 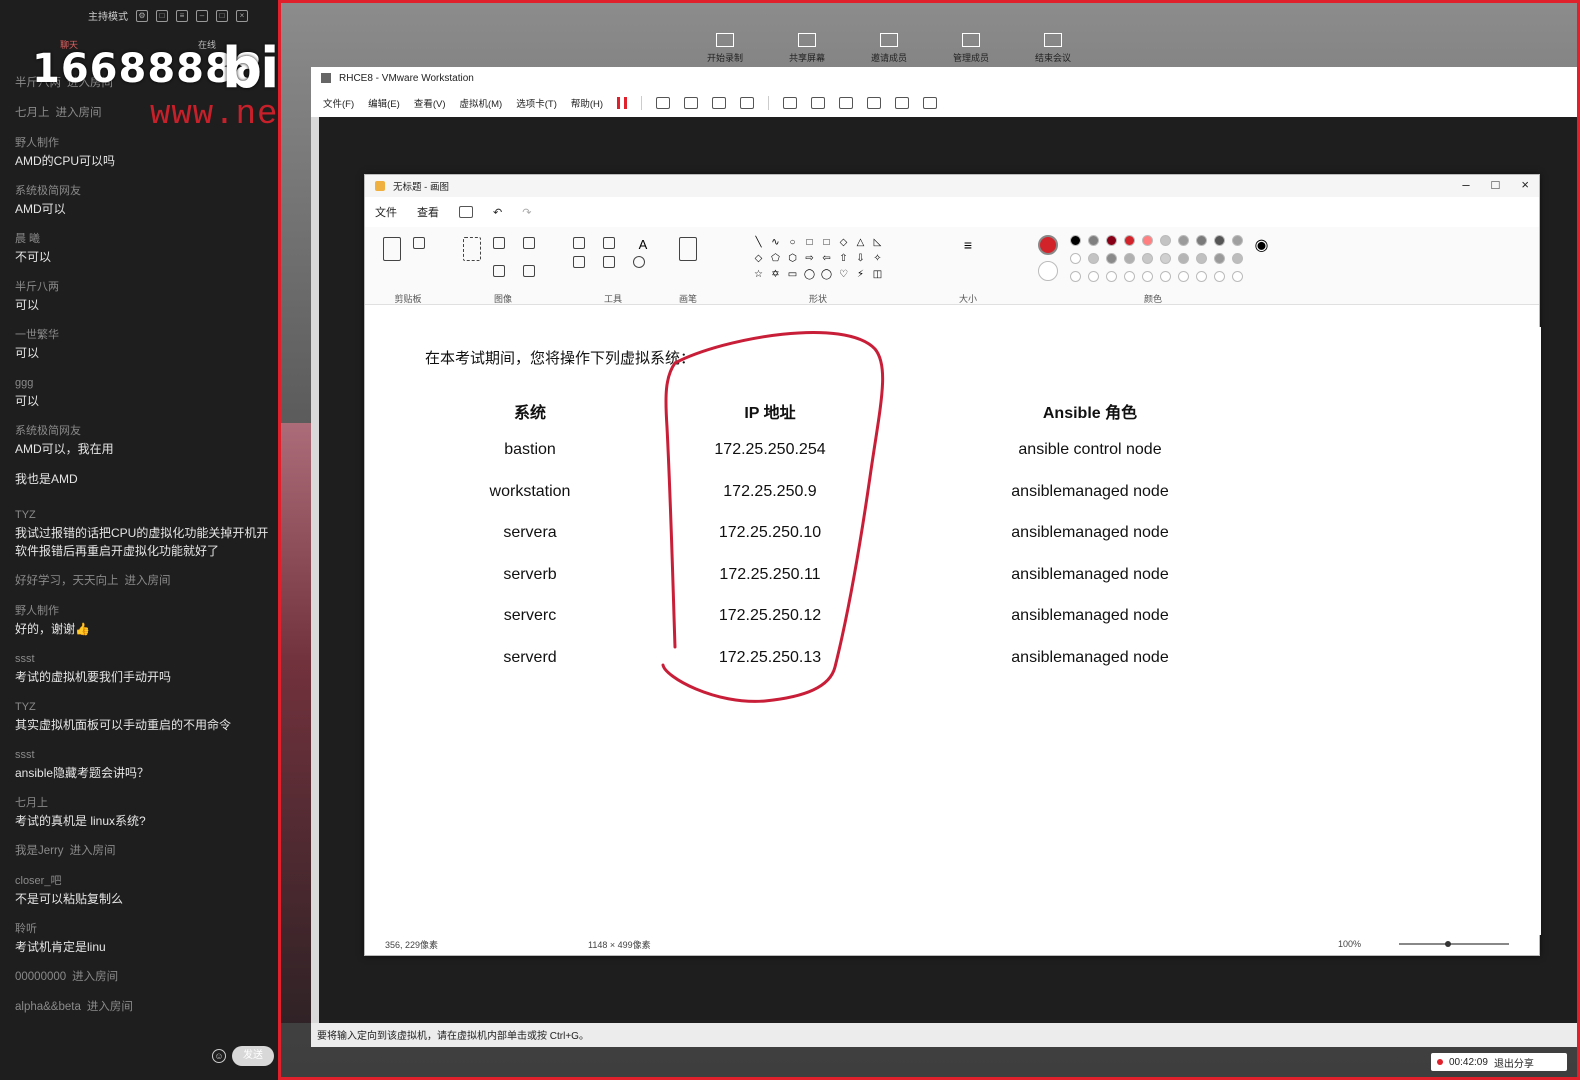 I want to click on shape-icon: □, so click(x=827, y=243).